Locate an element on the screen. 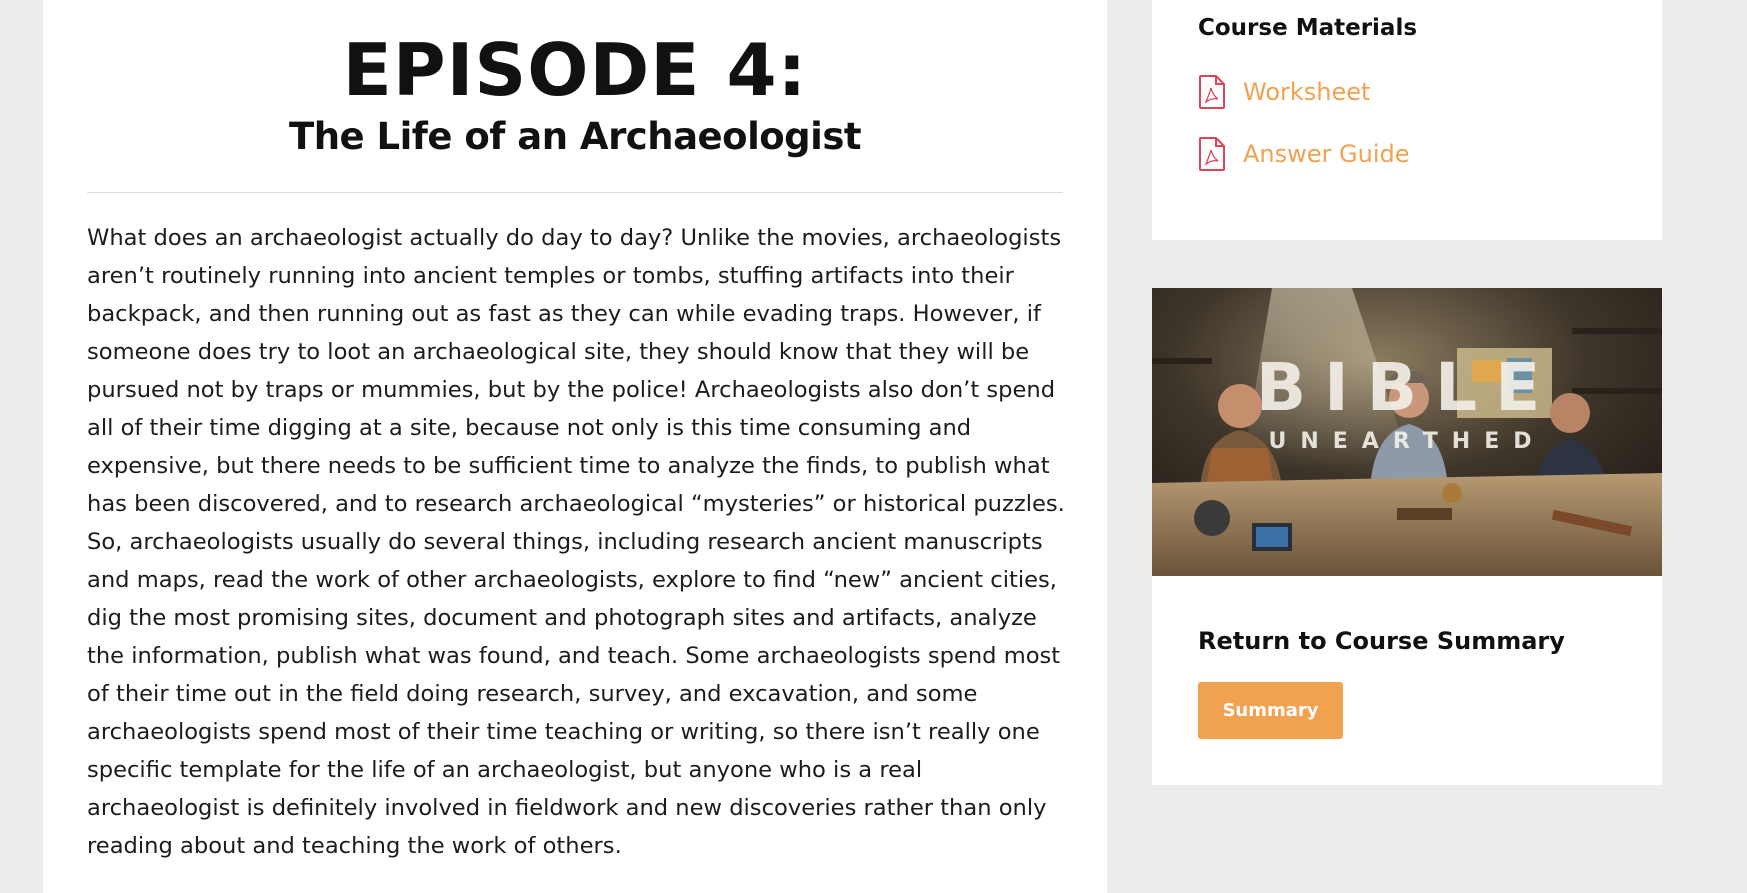  worksheet-link: Worksheet is located at coordinates (1284, 92).